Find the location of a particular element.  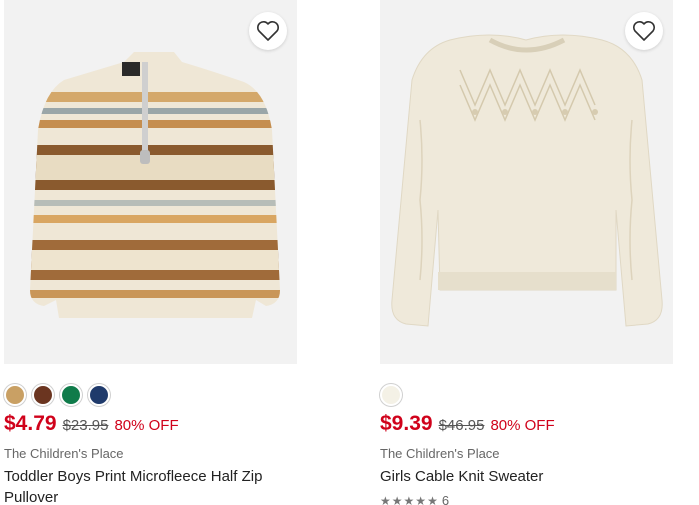

product-title-link: Girls Cable Knit Sweater is located at coordinates (527, 476).